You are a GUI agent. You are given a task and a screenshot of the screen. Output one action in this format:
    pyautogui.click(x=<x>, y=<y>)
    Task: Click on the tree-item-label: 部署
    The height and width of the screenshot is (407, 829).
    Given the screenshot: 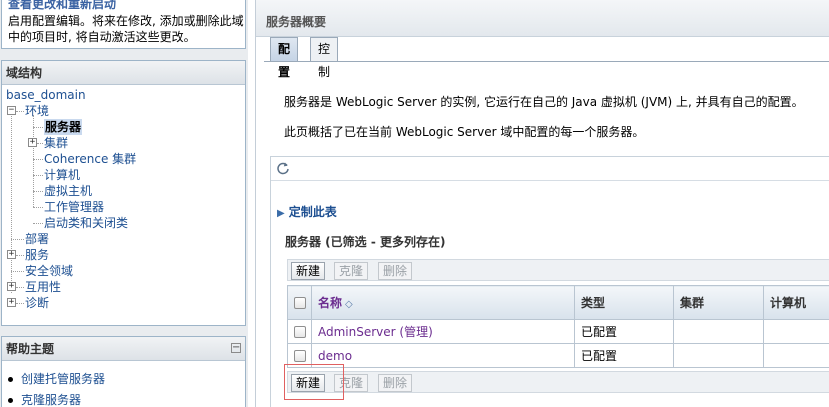 What is the action you would take?
    pyautogui.click(x=37, y=239)
    